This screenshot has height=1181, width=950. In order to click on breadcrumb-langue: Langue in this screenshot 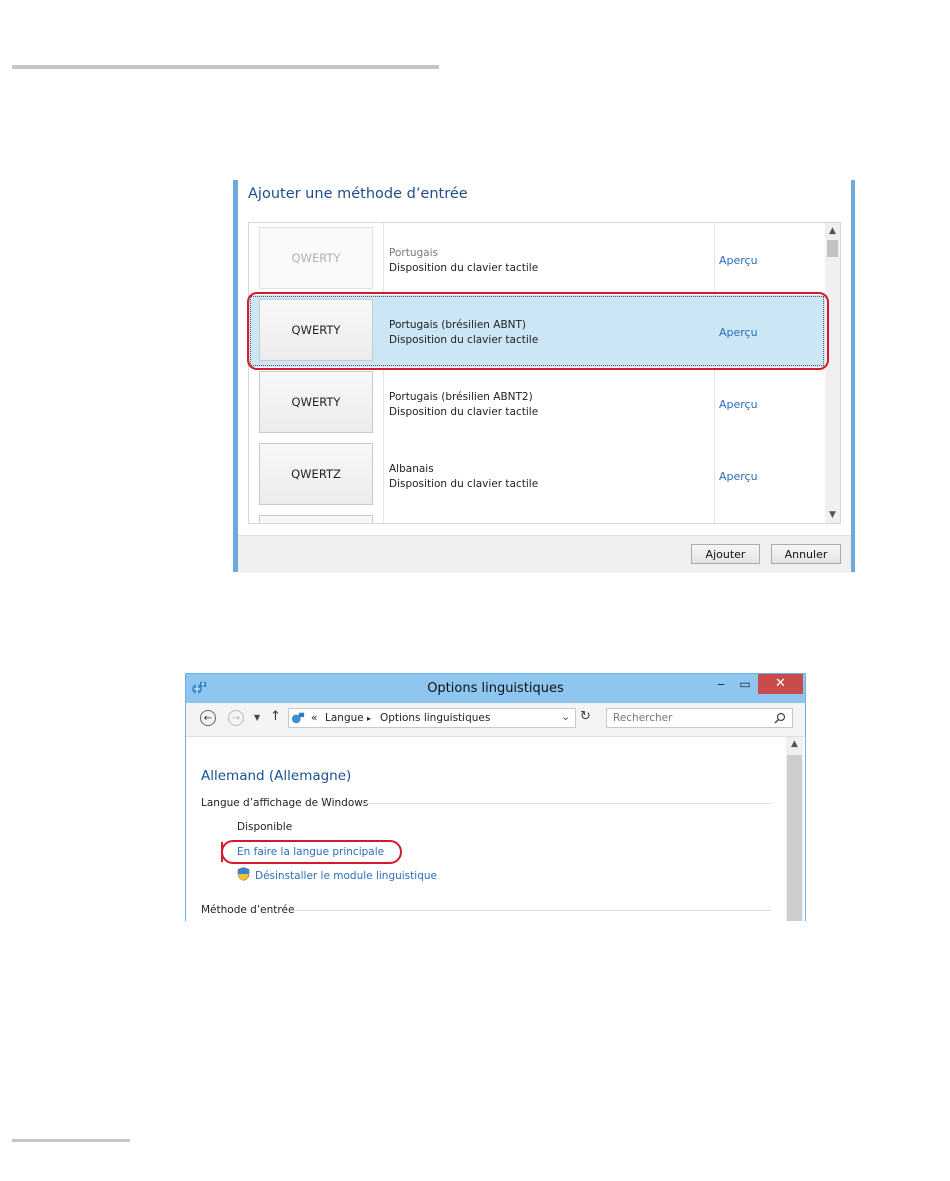, I will do `click(344, 718)`.